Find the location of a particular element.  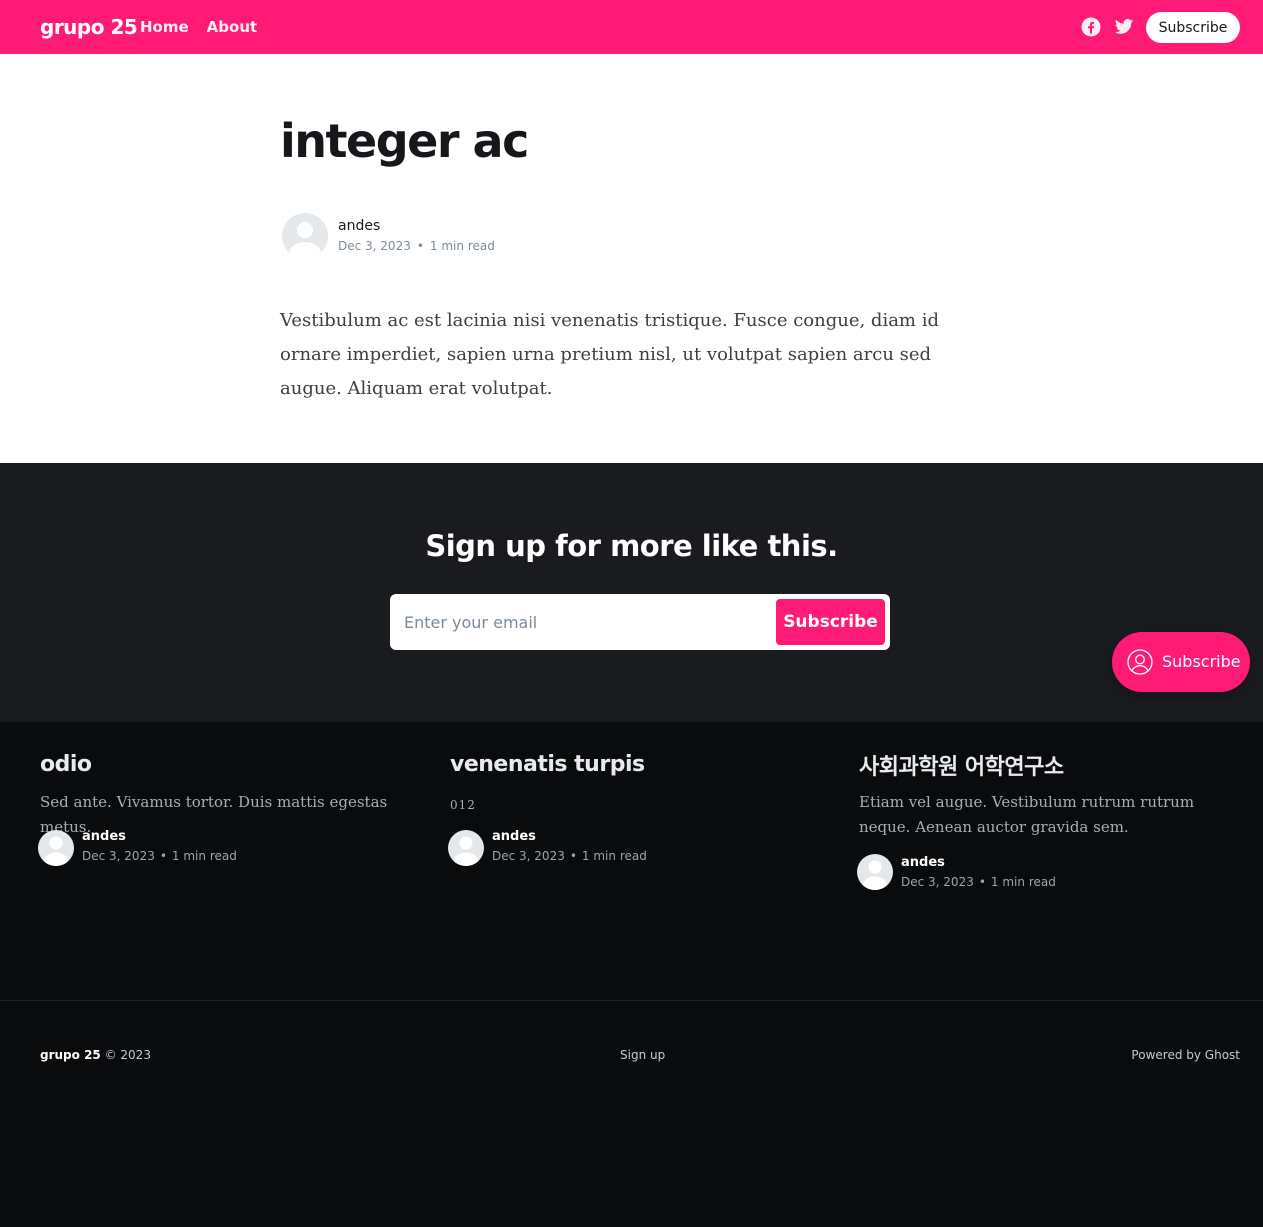

signup-subscribe-button: Subscribe is located at coordinates (830, 622).